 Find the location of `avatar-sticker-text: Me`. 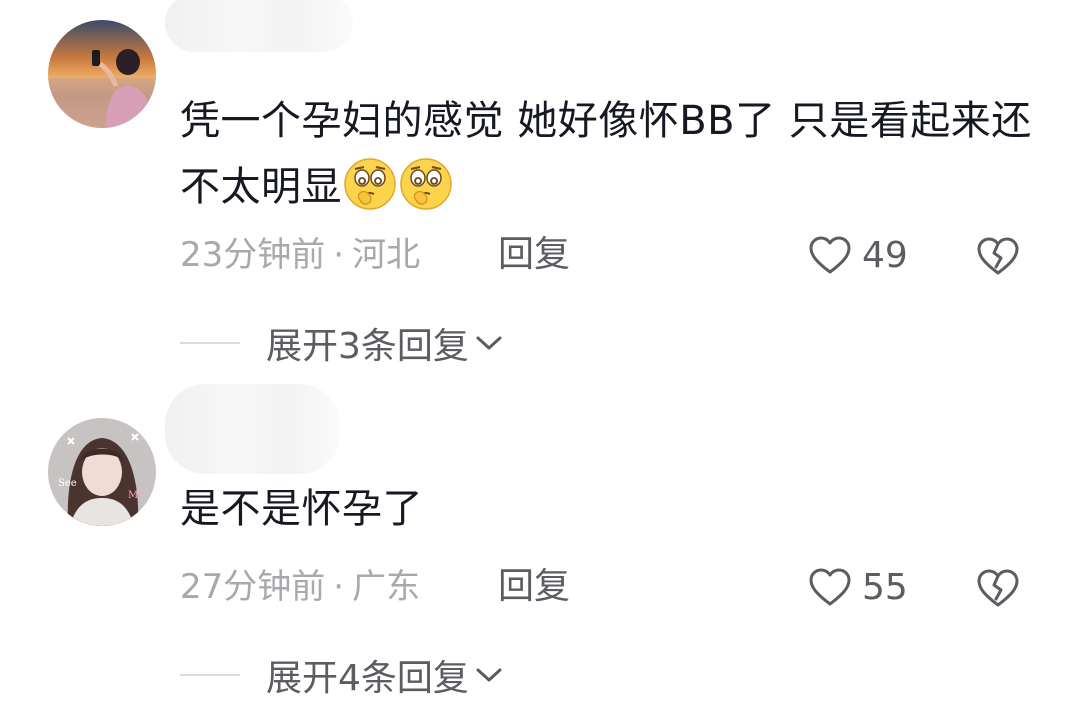

avatar-sticker-text: Me is located at coordinates (136, 495).